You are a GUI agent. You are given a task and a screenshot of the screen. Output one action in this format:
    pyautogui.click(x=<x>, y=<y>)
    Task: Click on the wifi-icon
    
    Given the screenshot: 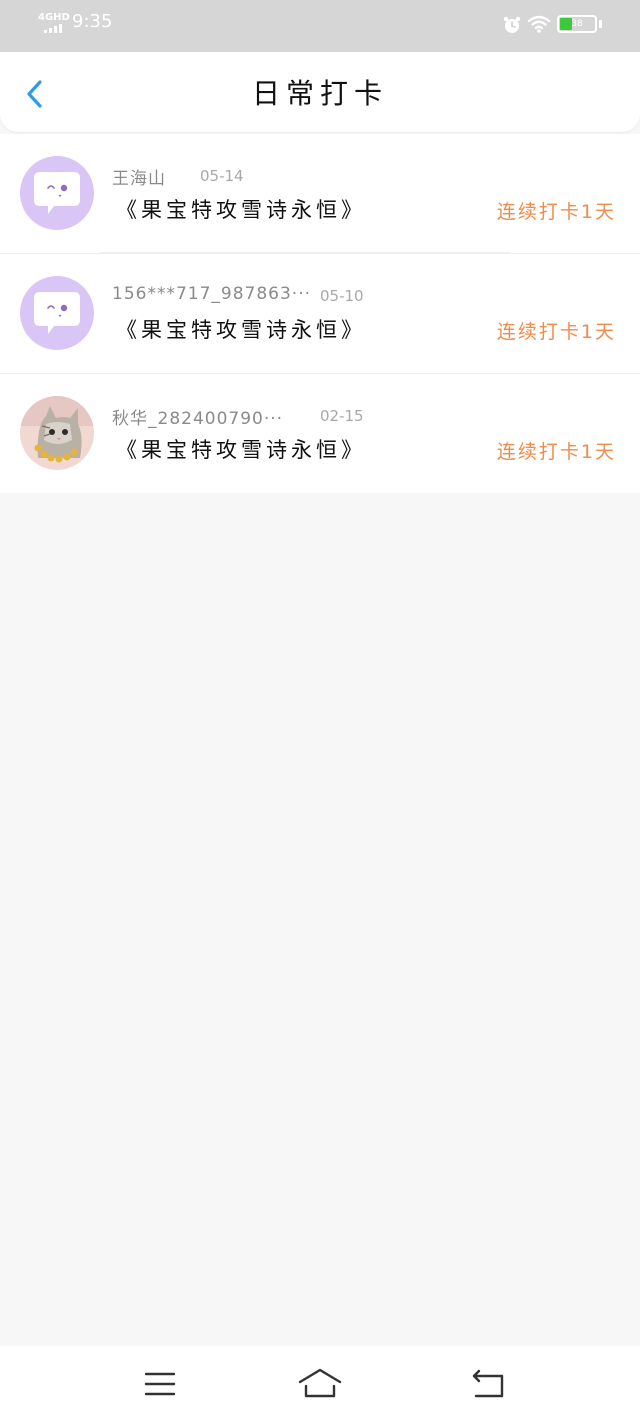 What is the action you would take?
    pyautogui.click(x=539, y=24)
    